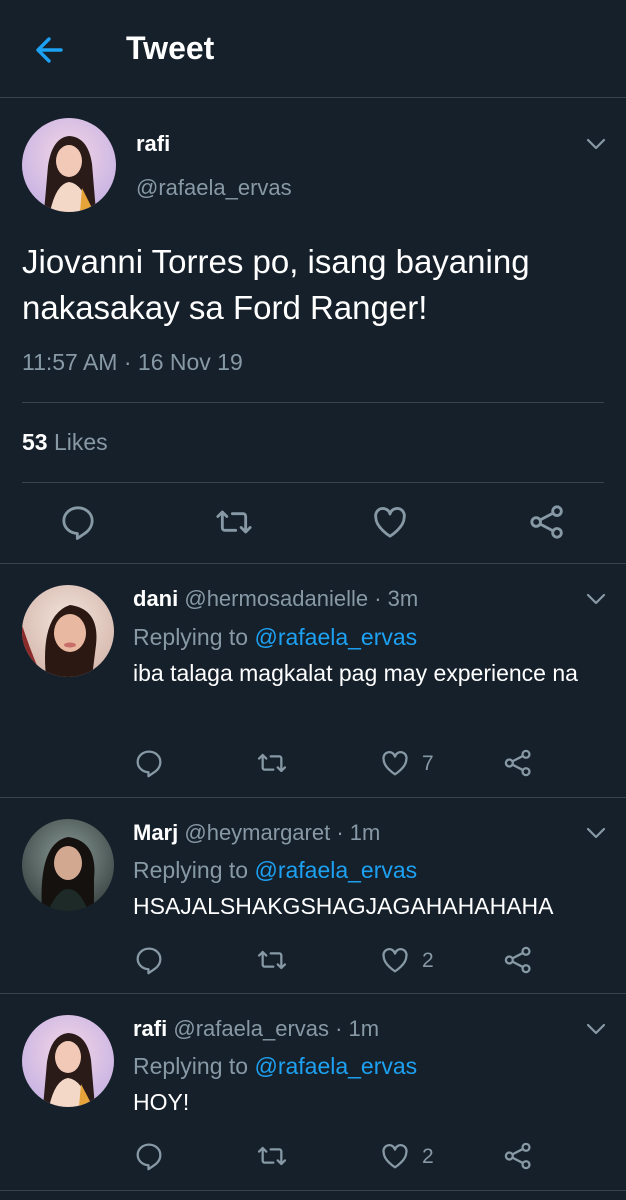 Image resolution: width=626 pixels, height=1200 pixels. I want to click on reply-header: dani @hermosadanielle · 3m, so click(275, 599).